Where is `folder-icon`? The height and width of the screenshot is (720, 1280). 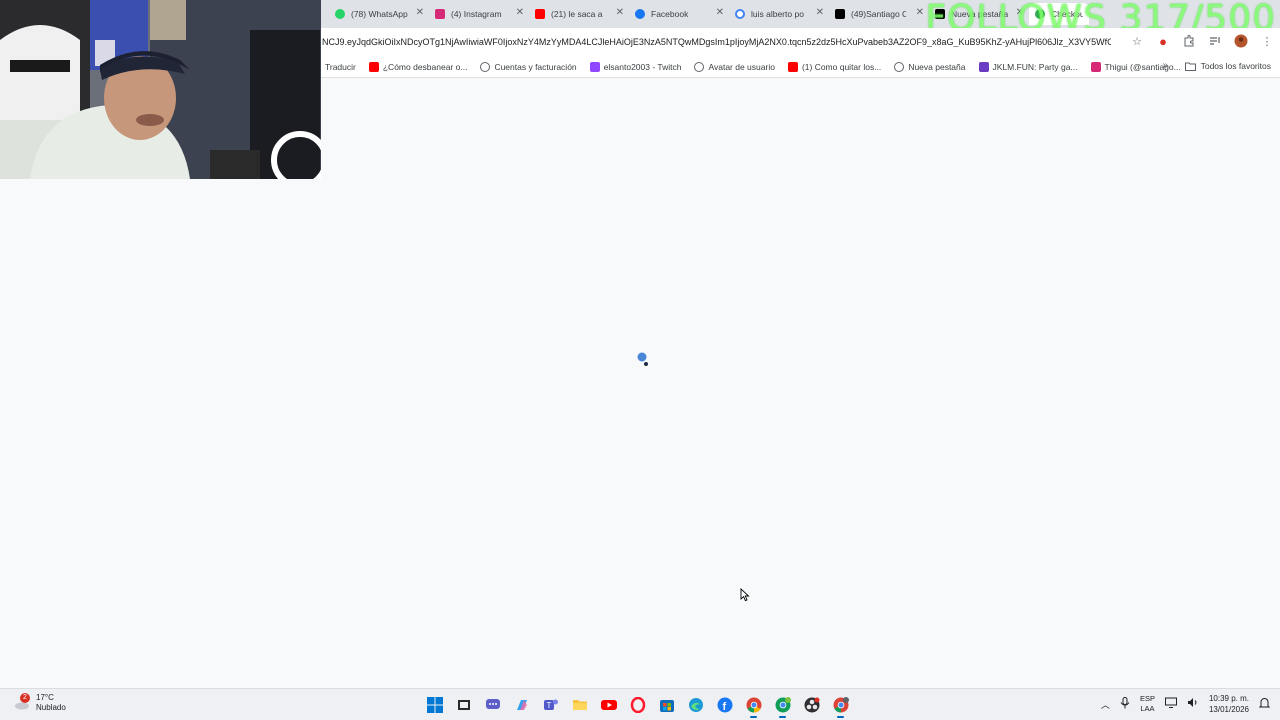
folder-icon is located at coordinates (1190, 66).